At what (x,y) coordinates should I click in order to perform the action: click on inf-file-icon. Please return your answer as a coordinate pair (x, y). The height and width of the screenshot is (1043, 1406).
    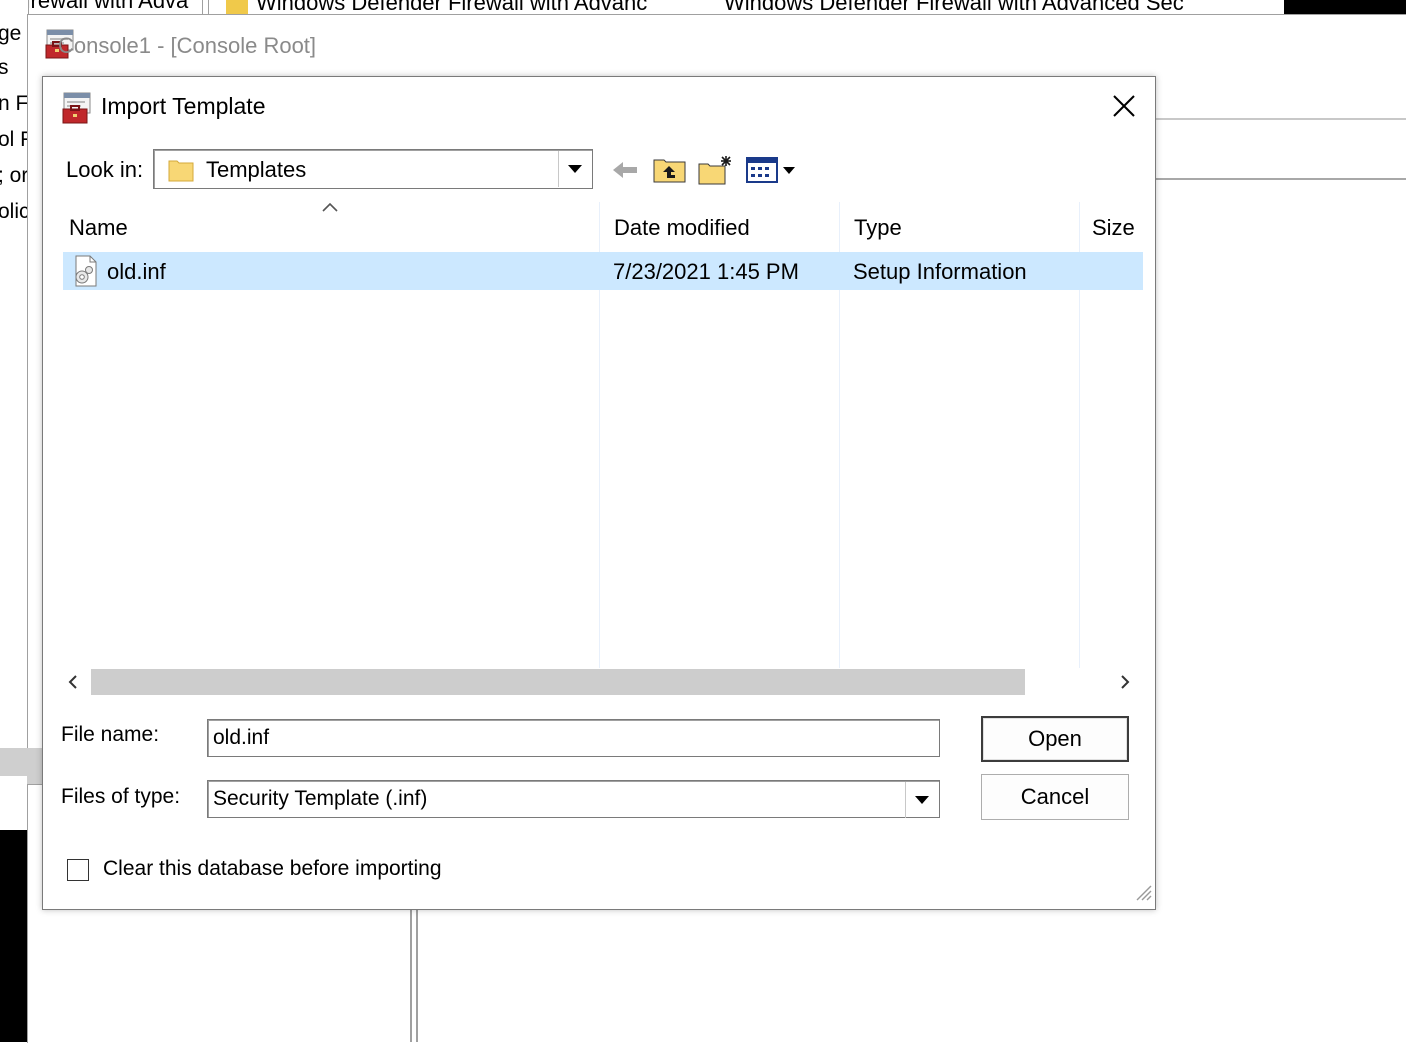
    Looking at the image, I should click on (86, 274).